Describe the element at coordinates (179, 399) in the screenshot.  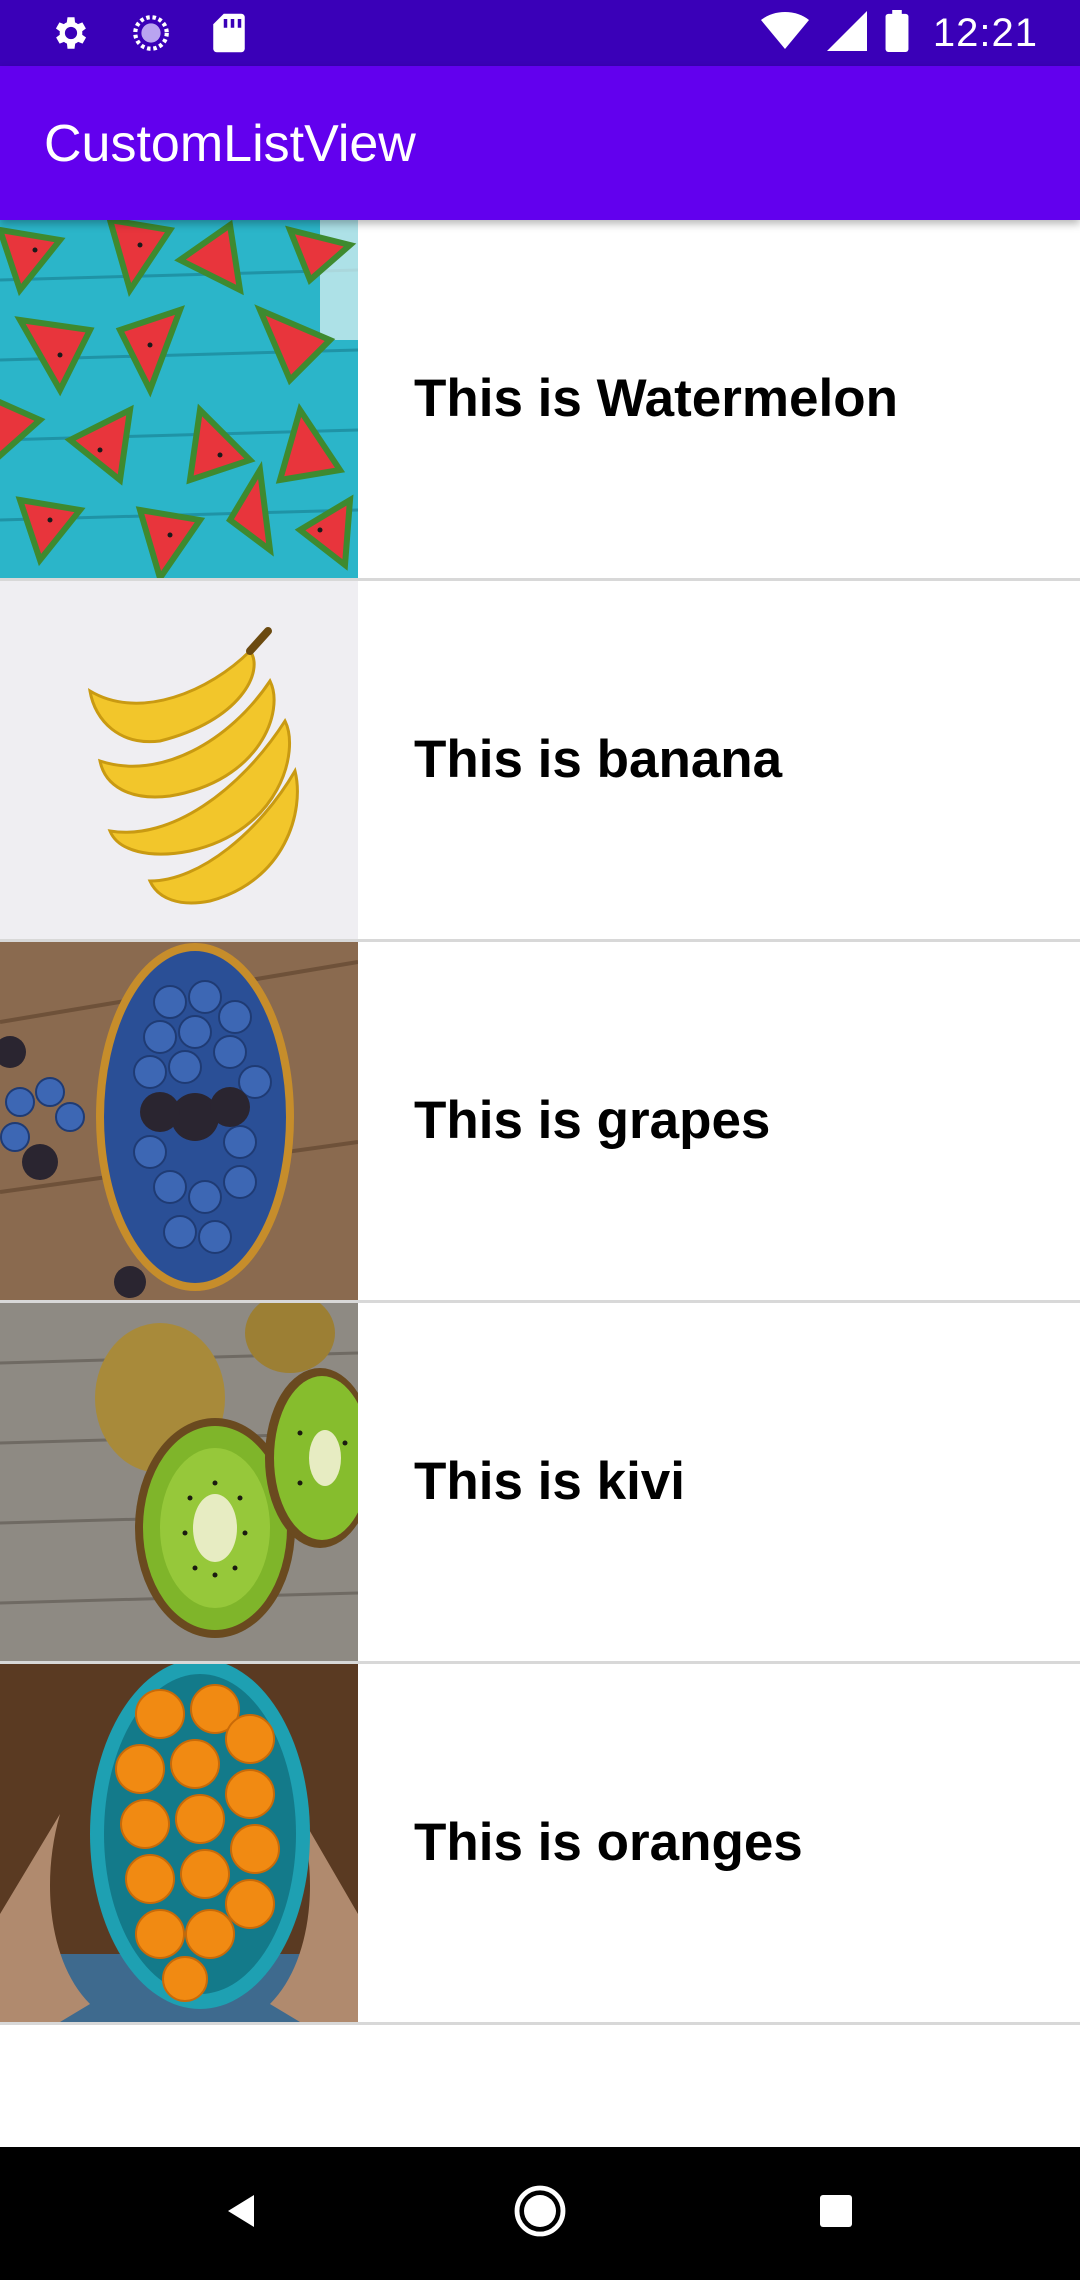
I see `watermelon-image` at that location.